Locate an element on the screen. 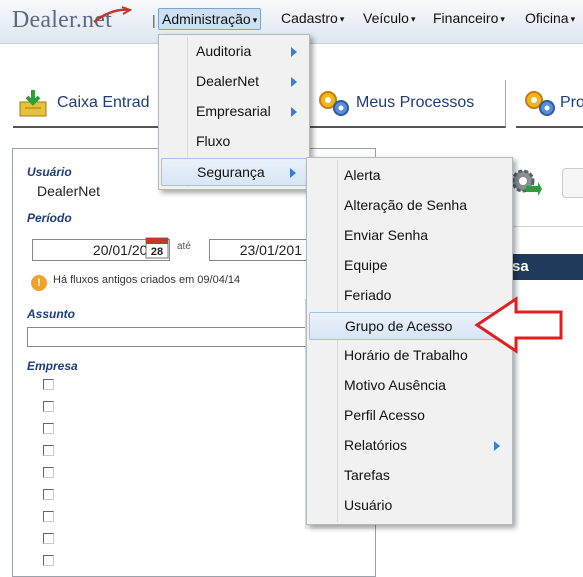  menu-item-label: Tarefas is located at coordinates (367, 475).